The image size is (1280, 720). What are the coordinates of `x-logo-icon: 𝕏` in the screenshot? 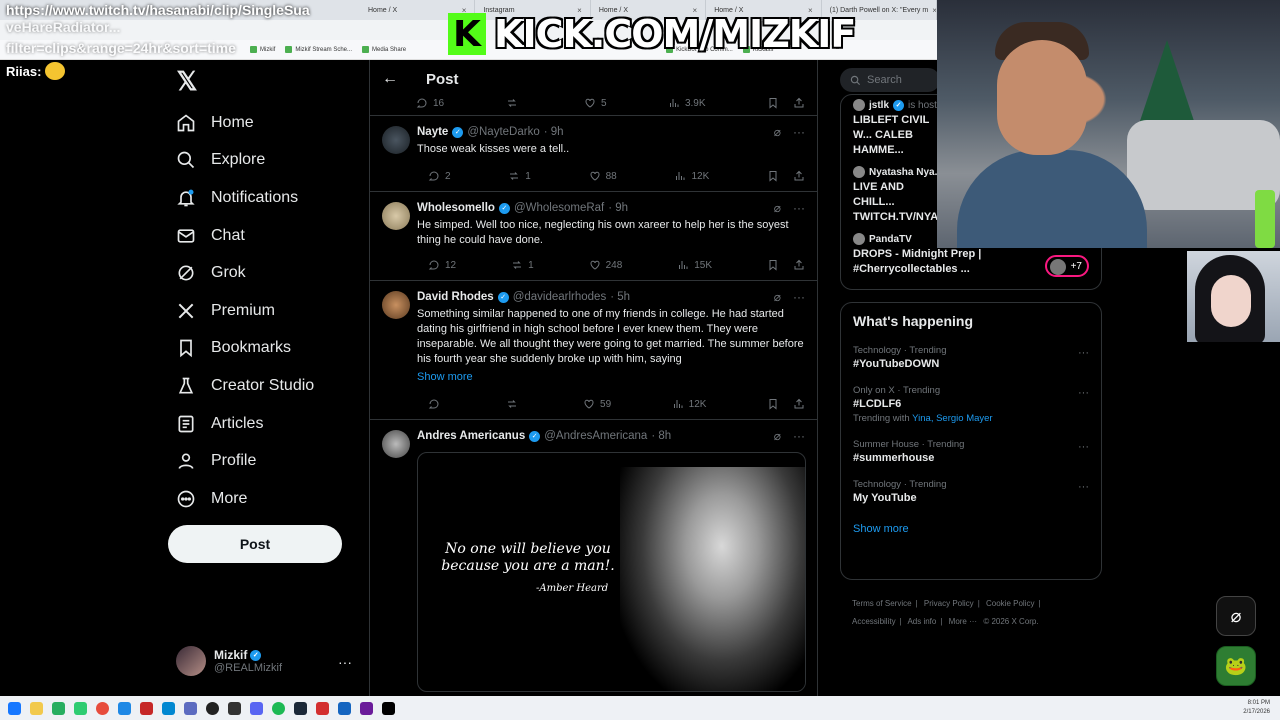 It's located at (187, 81).